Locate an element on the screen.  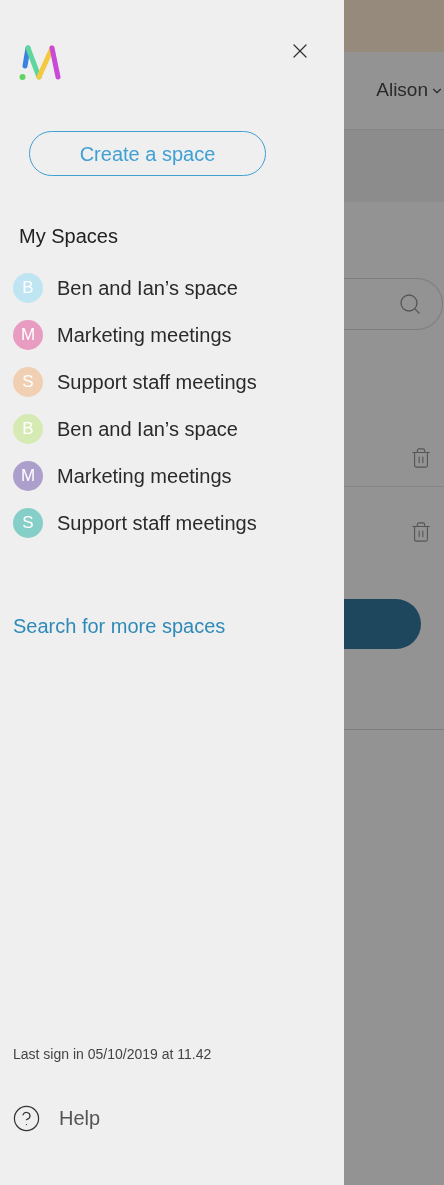
user-menu: Alison is located at coordinates (402, 90).